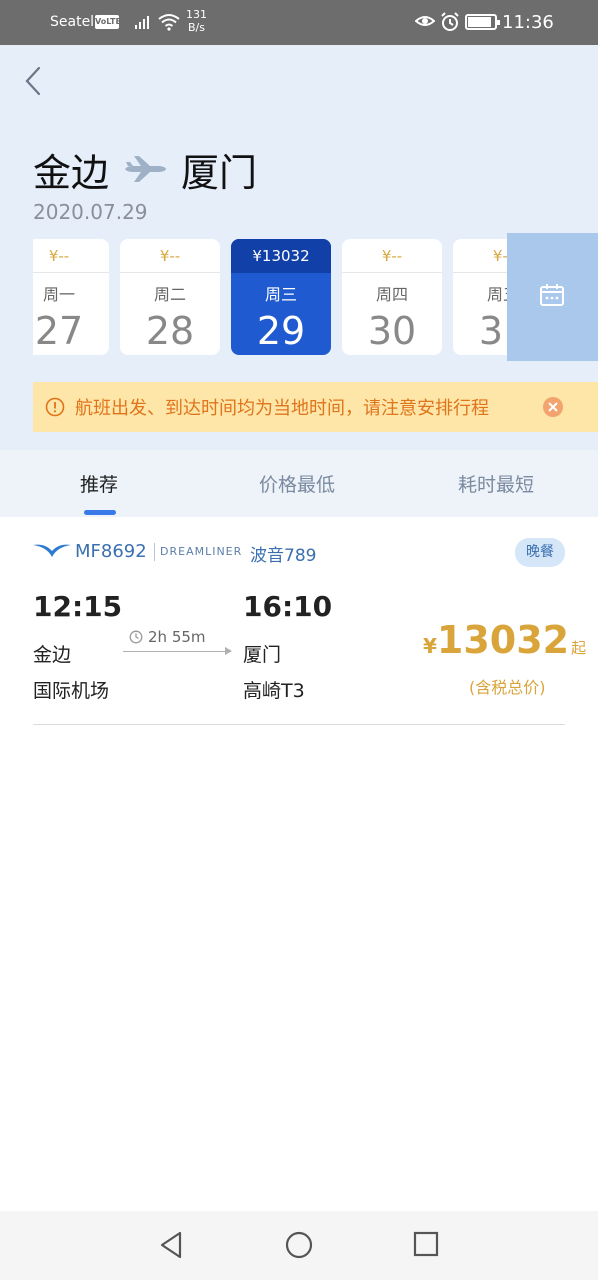 The width and height of the screenshot is (598, 1280). I want to click on origin-city: 金边, so click(71, 172).